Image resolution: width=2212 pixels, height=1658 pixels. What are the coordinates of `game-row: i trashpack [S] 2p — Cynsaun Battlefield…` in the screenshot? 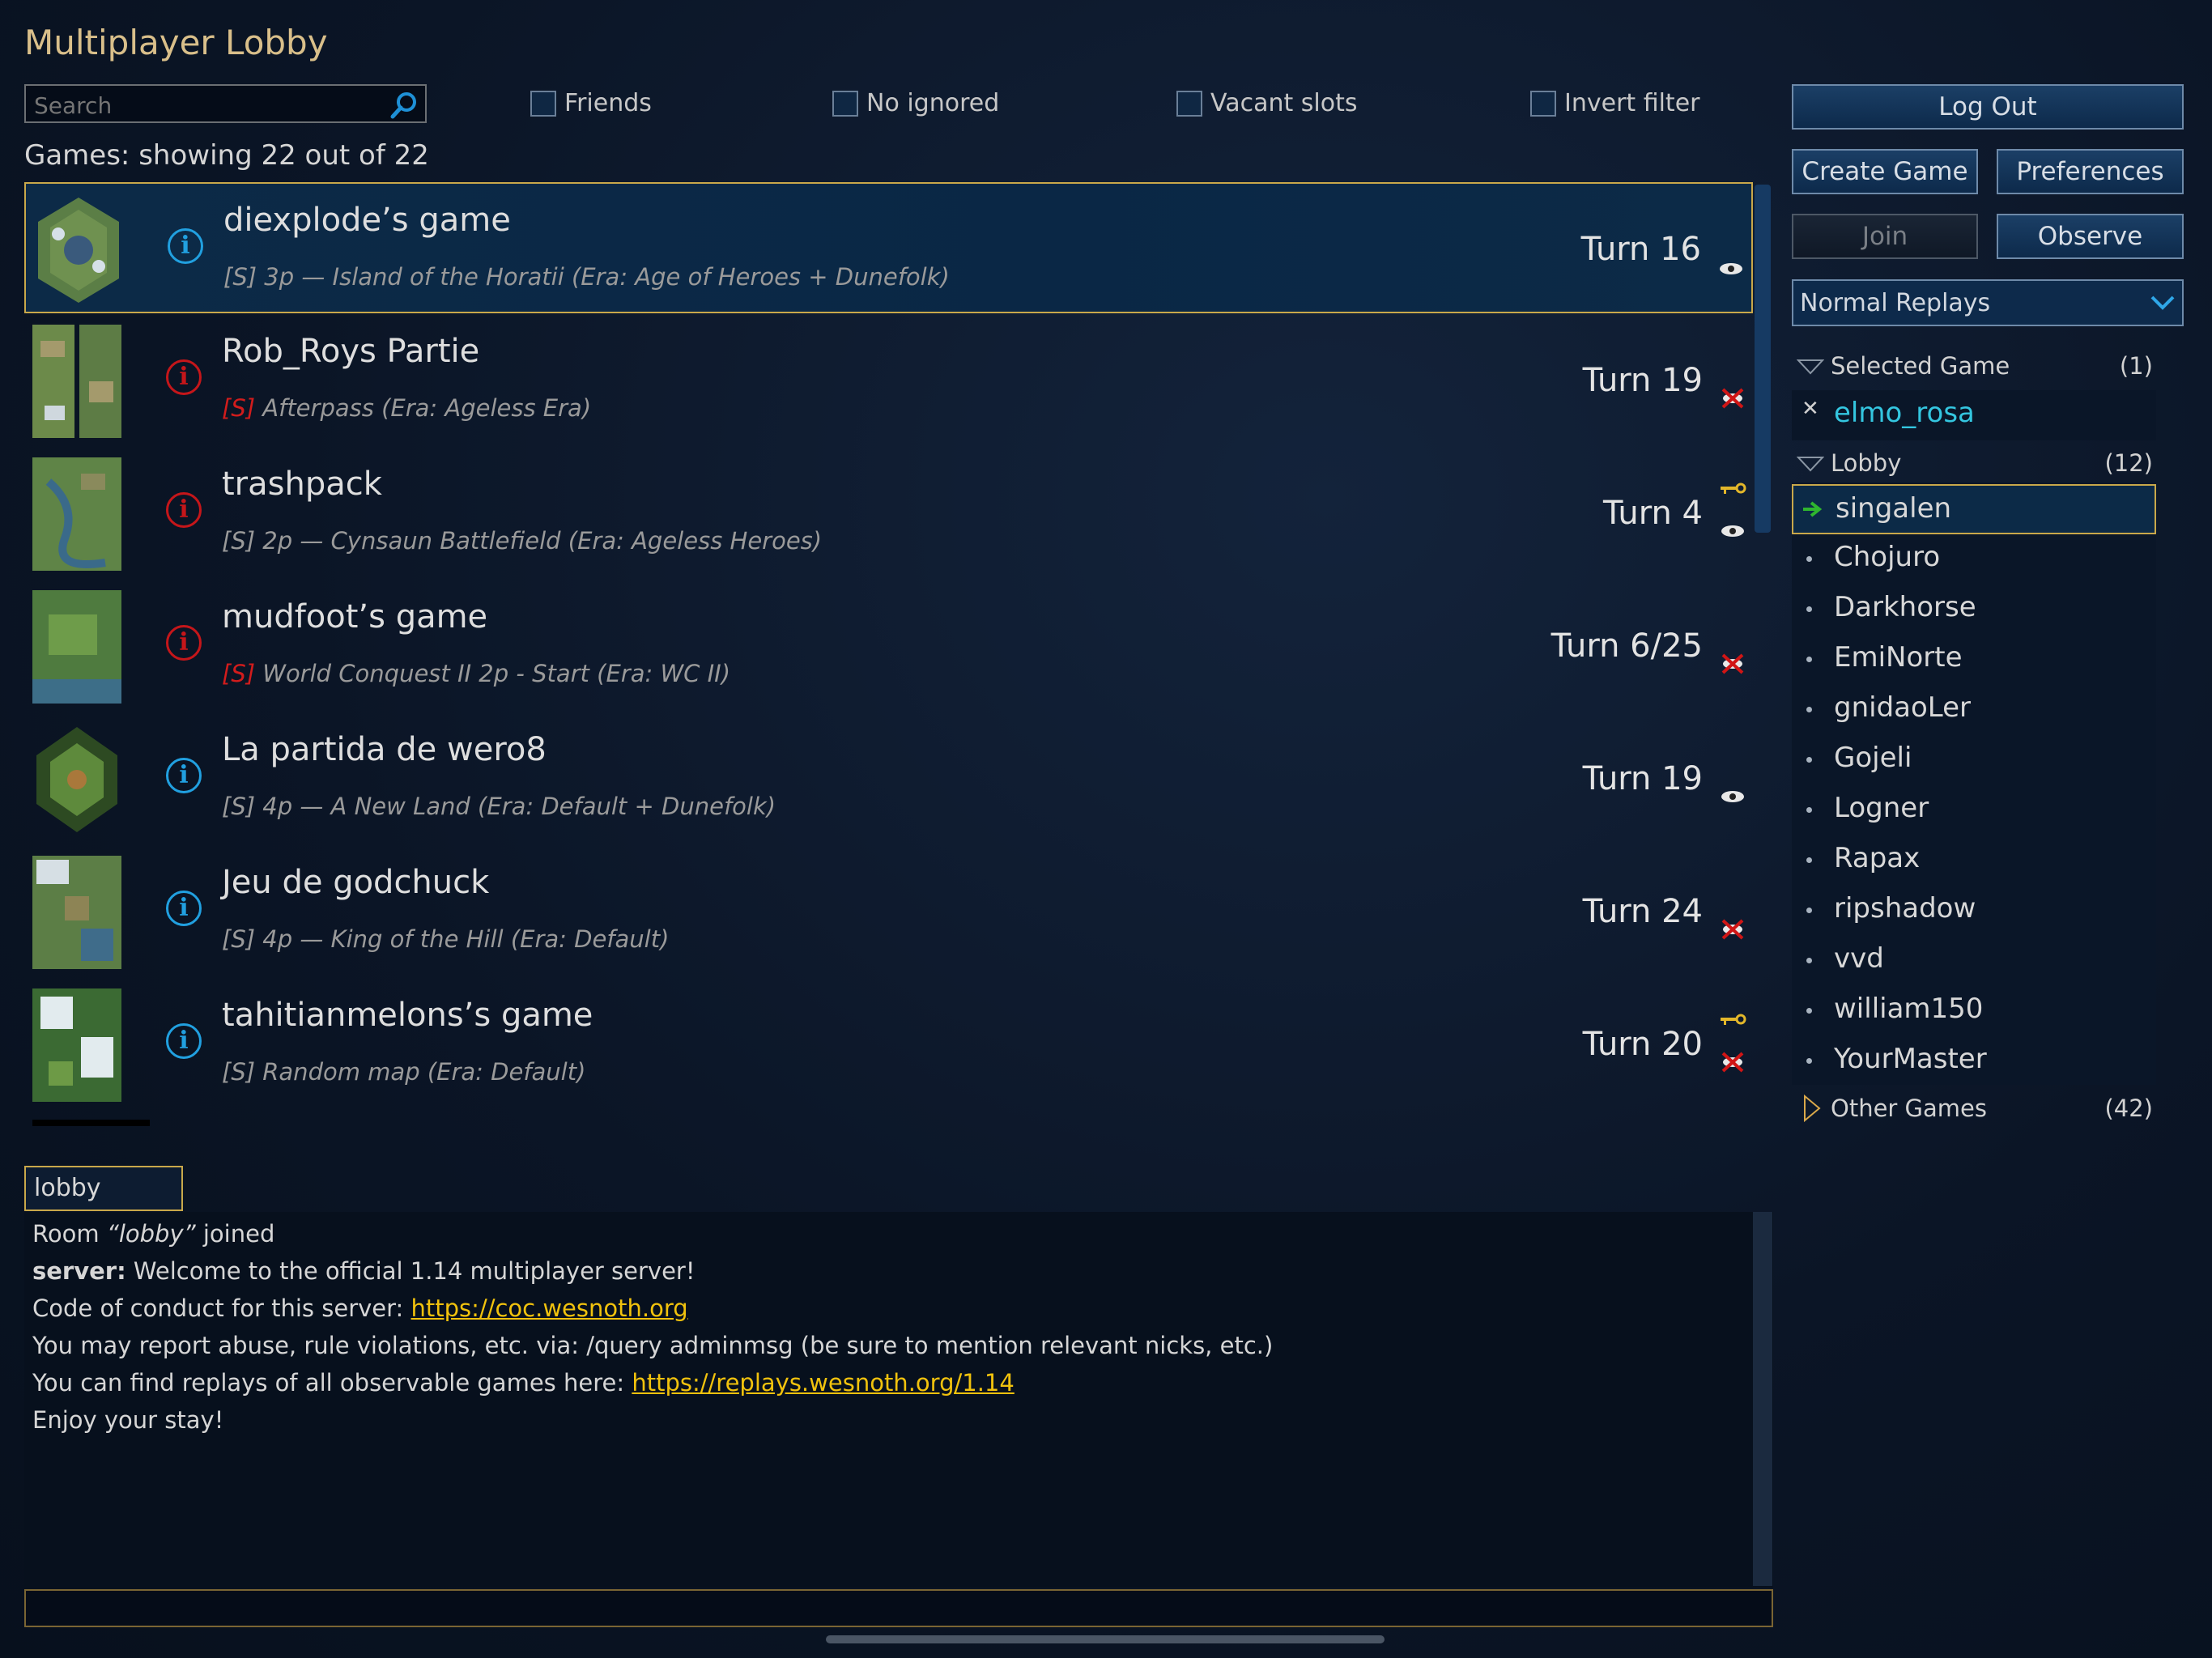 It's located at (889, 513).